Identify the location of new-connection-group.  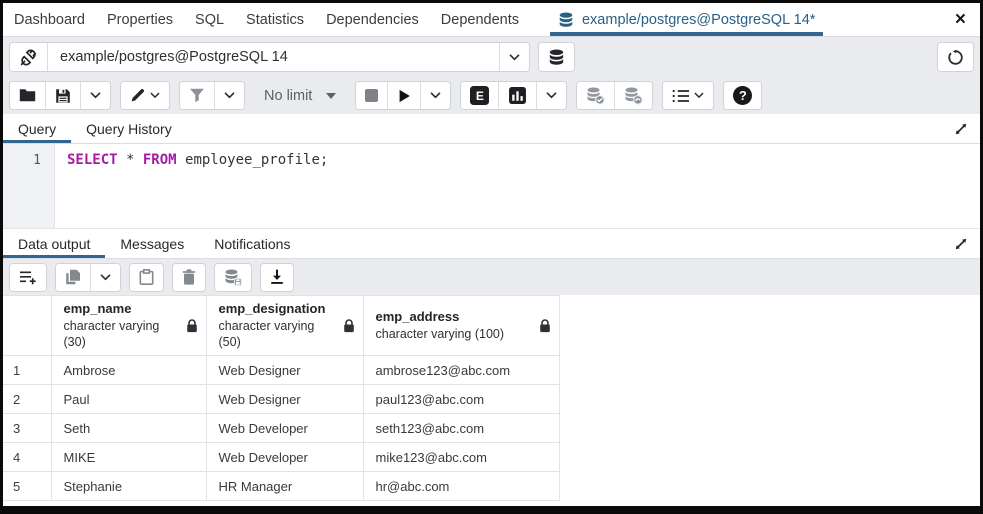
(556, 57).